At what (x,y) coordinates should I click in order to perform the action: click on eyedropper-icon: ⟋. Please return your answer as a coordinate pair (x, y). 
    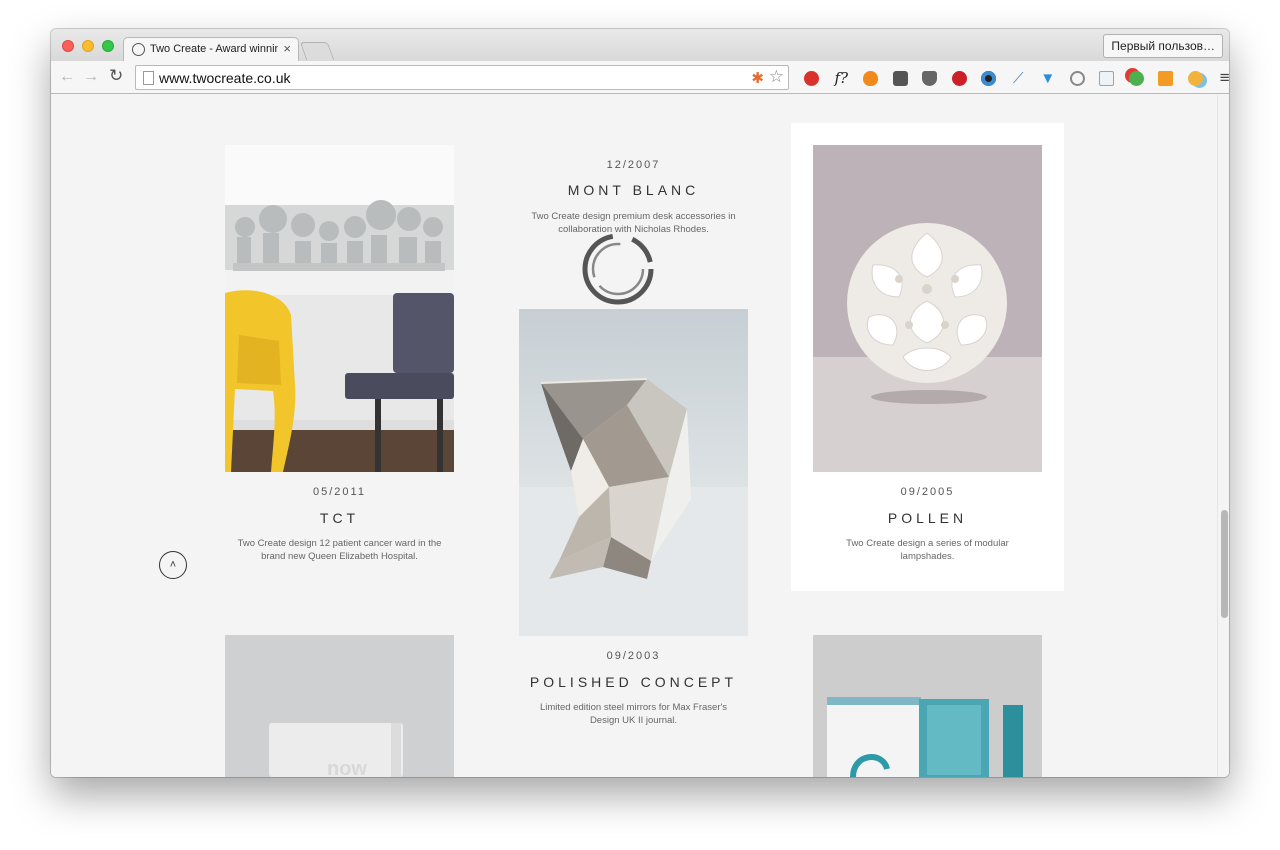
    Looking at the image, I should click on (1019, 78).